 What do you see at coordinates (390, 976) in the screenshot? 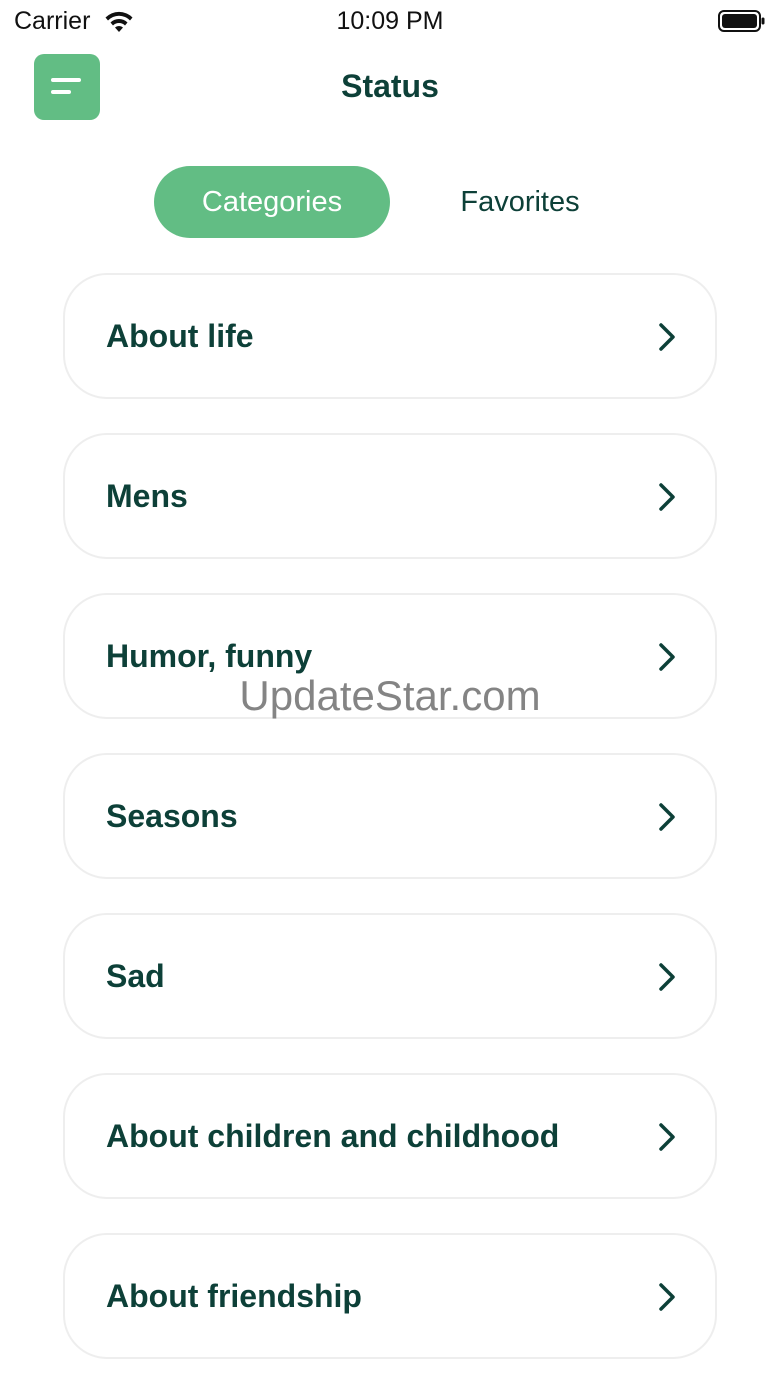
I see `category-item-sad: Sad` at bounding box center [390, 976].